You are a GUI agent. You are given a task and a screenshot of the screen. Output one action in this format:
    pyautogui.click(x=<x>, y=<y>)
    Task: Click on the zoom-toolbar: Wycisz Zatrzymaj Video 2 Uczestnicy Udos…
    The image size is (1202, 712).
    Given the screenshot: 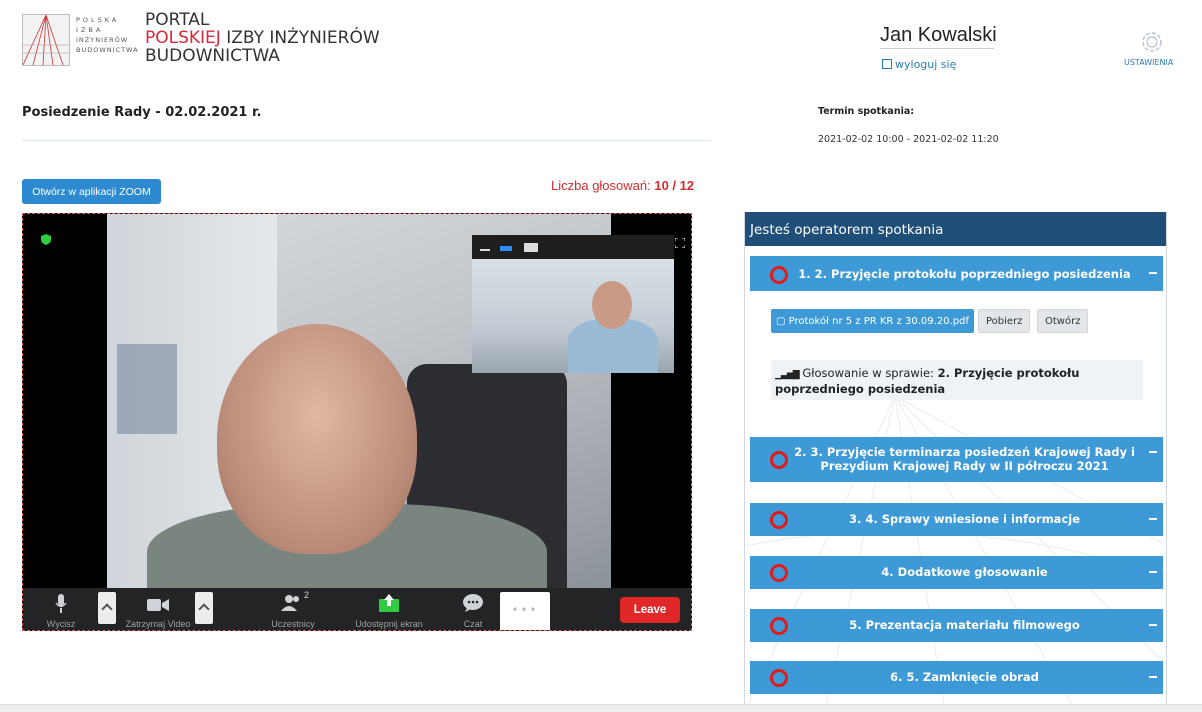 What is the action you would take?
    pyautogui.click(x=357, y=609)
    